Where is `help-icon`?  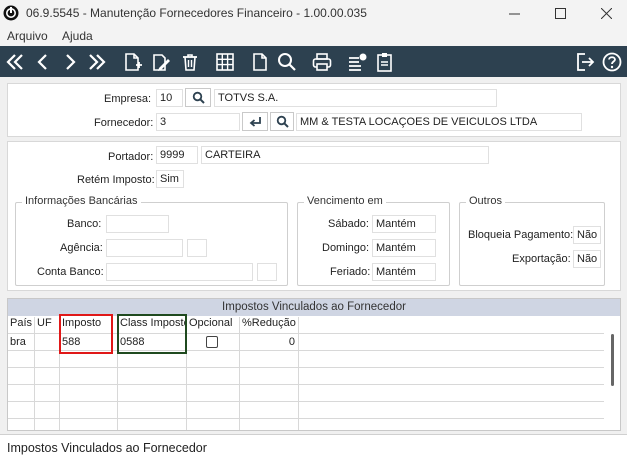 help-icon is located at coordinates (612, 62).